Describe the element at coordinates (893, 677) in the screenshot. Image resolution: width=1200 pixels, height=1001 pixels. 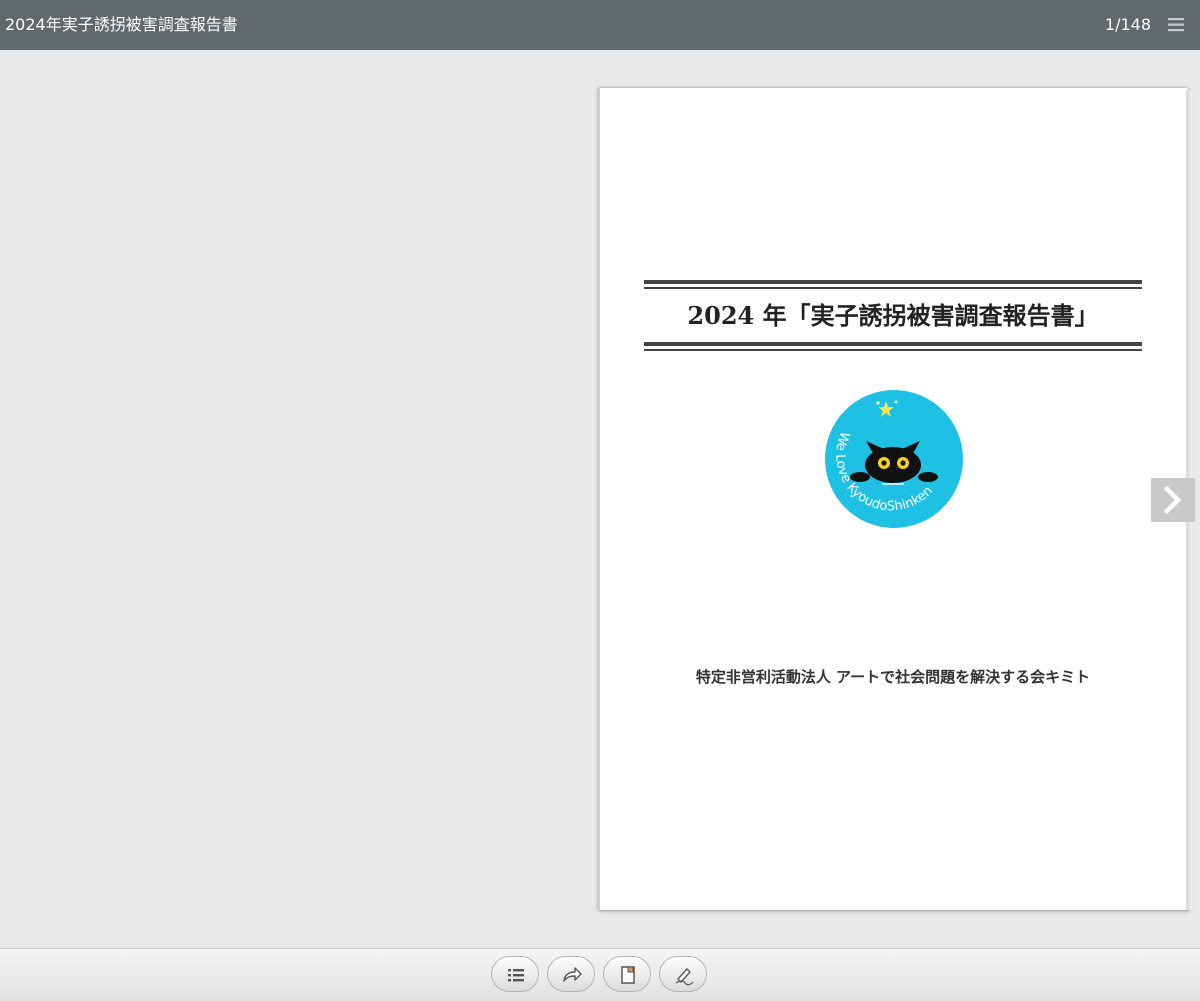
I see `organization-name: 特定非営利活動法人 アートで社会問題を解決する会キミト` at that location.